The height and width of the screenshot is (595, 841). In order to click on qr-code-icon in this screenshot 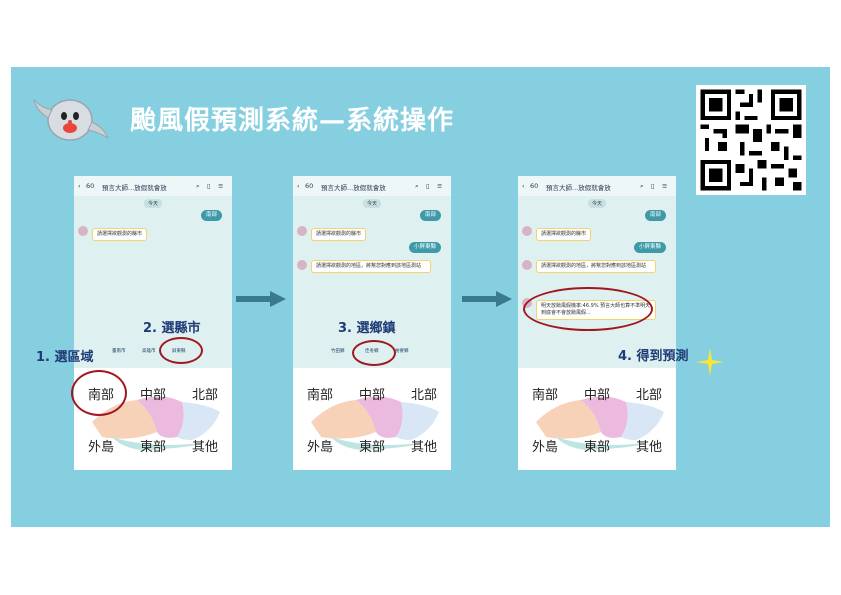, I will do `click(751, 140)`.